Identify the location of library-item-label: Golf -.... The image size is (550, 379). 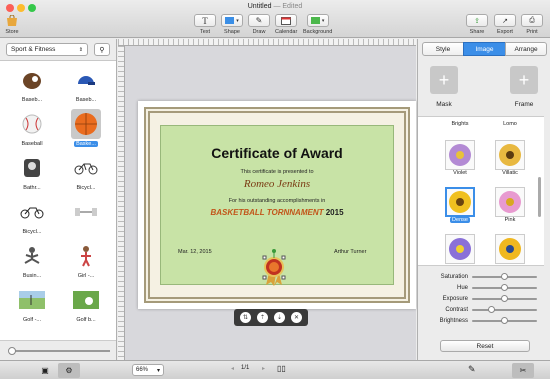
(32, 320).